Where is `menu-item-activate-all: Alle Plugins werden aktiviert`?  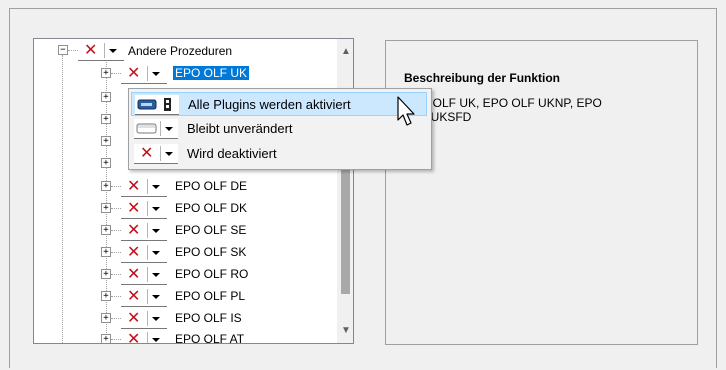
menu-item-activate-all: Alle Plugins werden aktiviert is located at coordinates (279, 104).